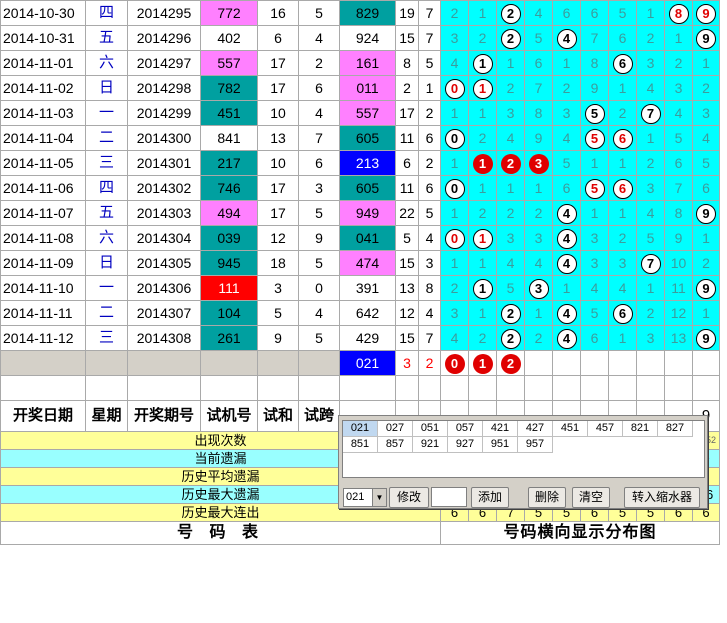 The height and width of the screenshot is (623, 727). What do you see at coordinates (535, 429) in the screenshot?
I see `candidate-item: 427` at bounding box center [535, 429].